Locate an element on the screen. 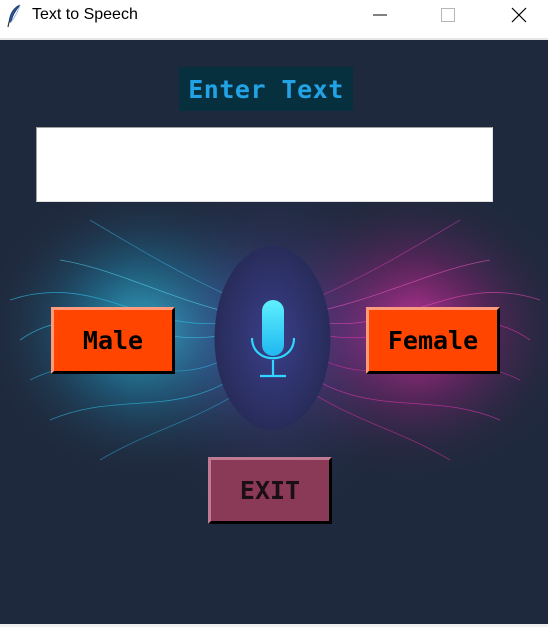 This screenshot has width=548, height=627. window-title: Text to Speech is located at coordinates (85, 14).